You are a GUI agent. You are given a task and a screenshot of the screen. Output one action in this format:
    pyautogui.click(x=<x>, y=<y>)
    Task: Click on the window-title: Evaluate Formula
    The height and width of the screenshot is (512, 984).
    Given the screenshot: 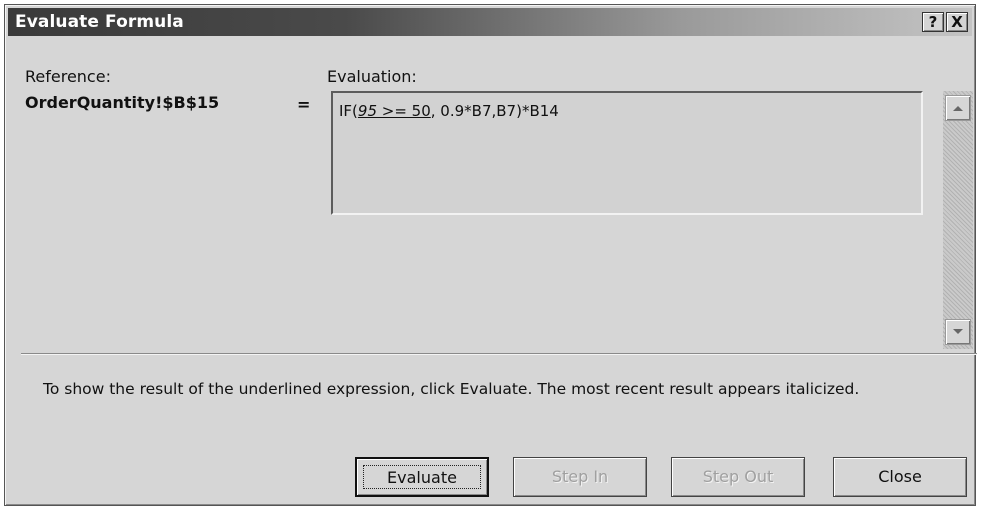 What is the action you would take?
    pyautogui.click(x=99, y=22)
    